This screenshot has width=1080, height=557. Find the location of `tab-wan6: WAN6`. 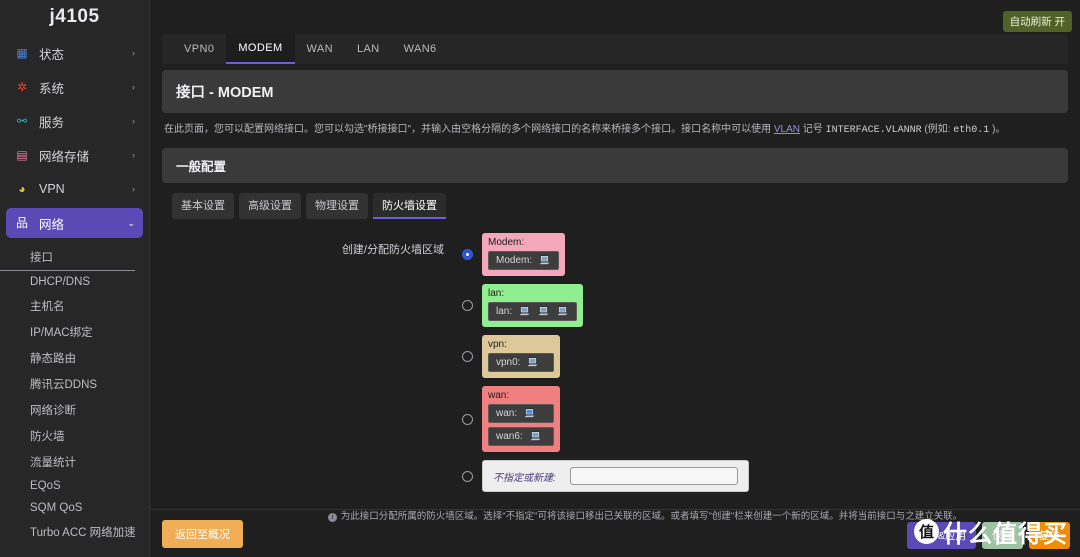

tab-wan6: WAN6 is located at coordinates (420, 49).